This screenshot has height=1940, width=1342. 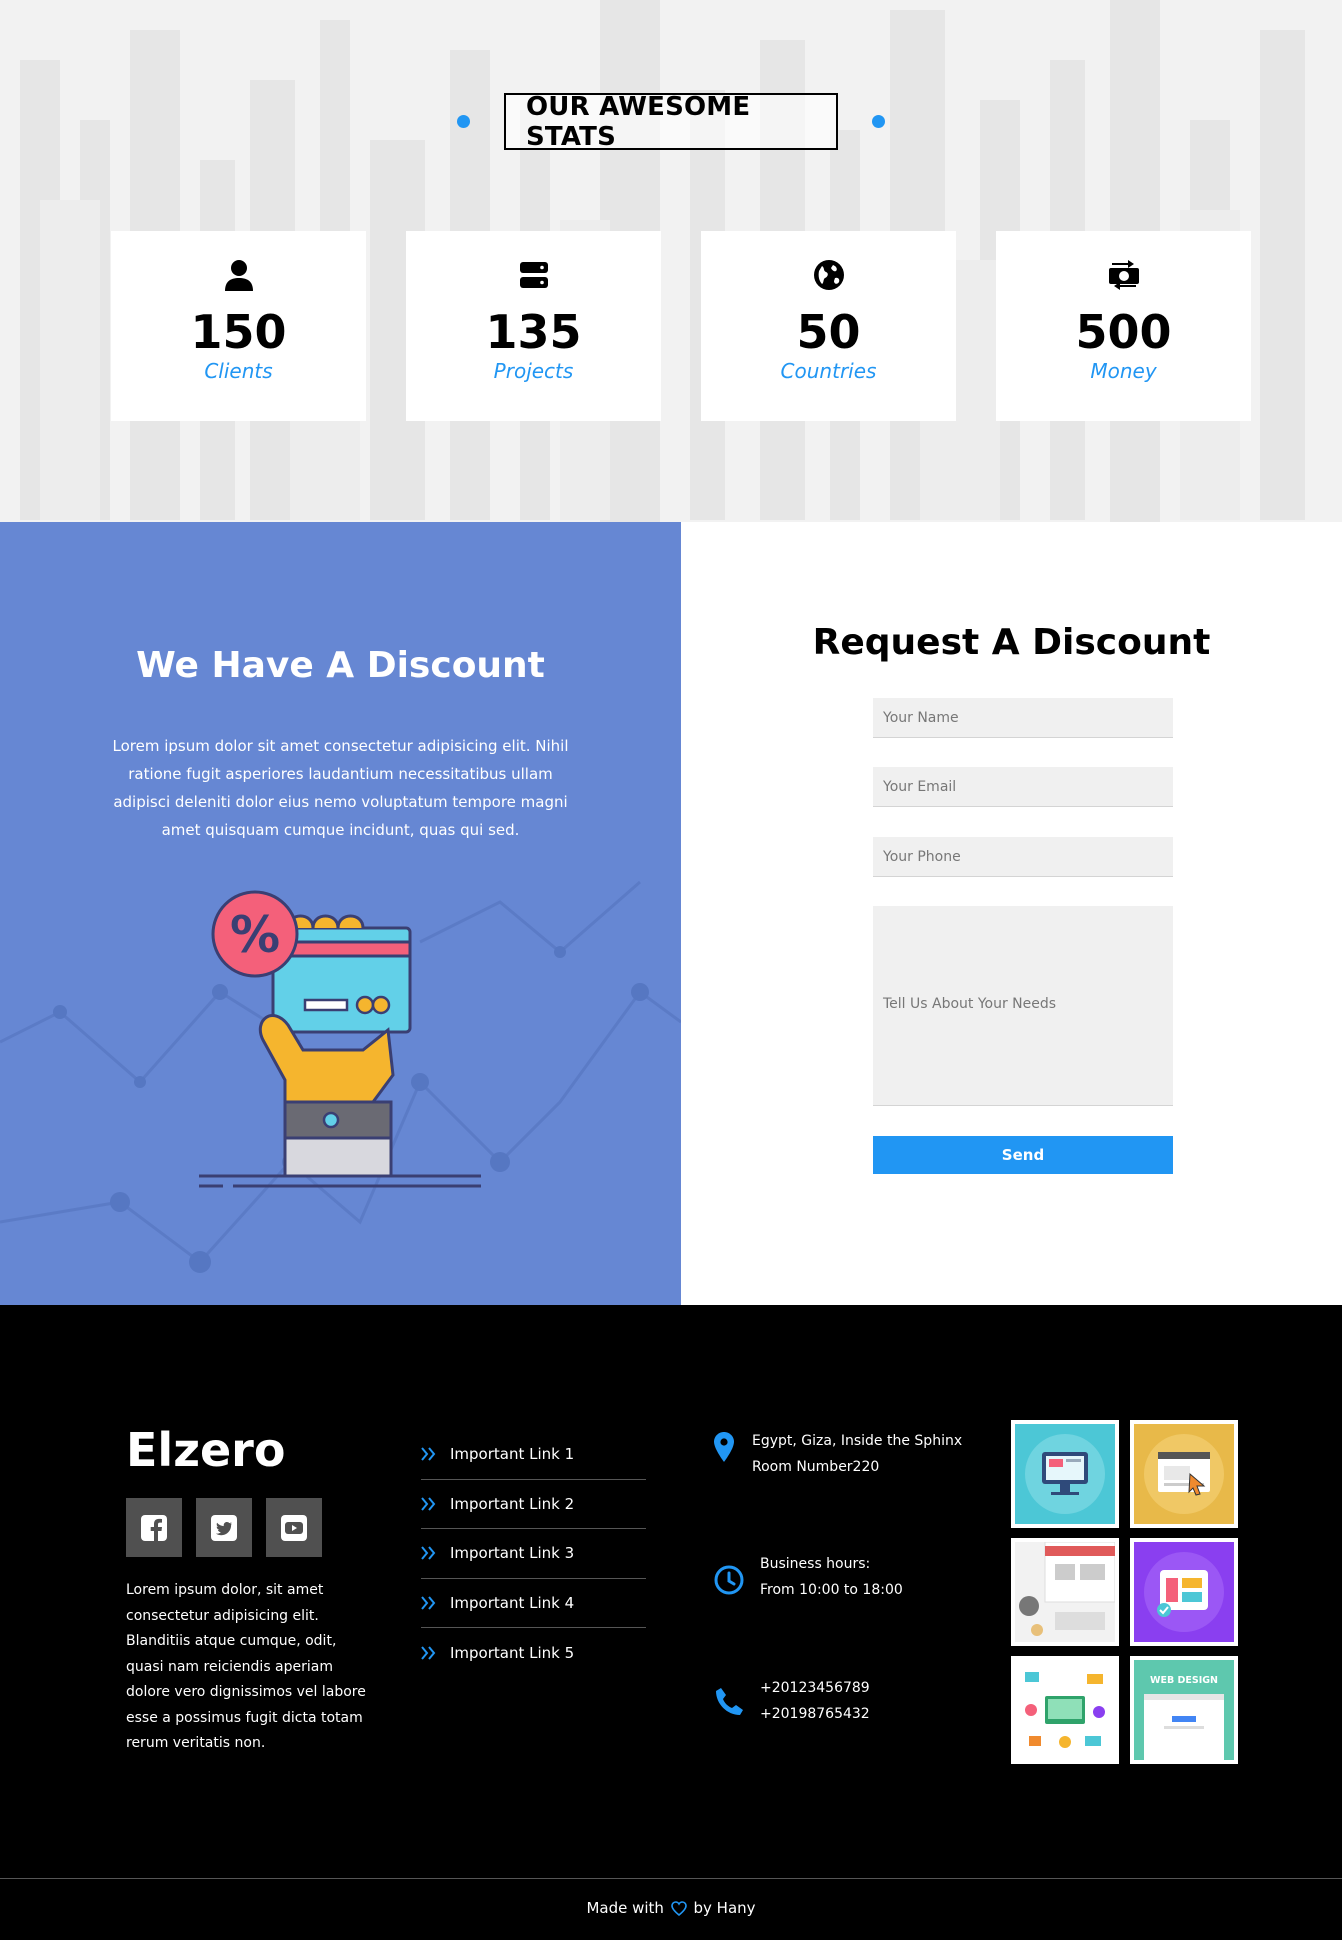 What do you see at coordinates (238, 332) in the screenshot?
I see `stat-number: 150` at bounding box center [238, 332].